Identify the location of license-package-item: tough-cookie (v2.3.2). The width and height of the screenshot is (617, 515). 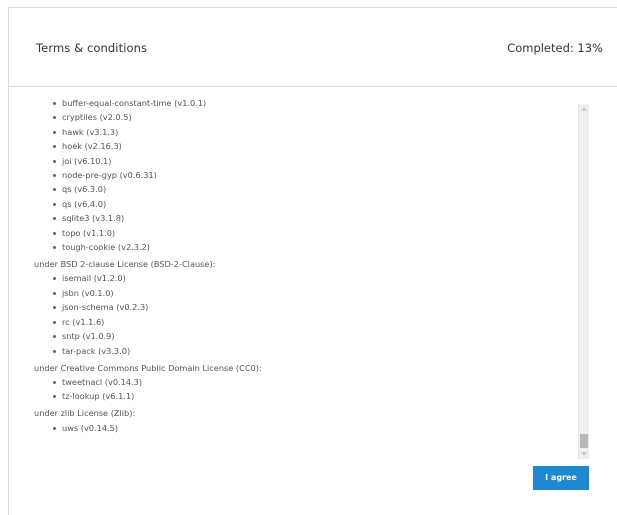
(312, 247).